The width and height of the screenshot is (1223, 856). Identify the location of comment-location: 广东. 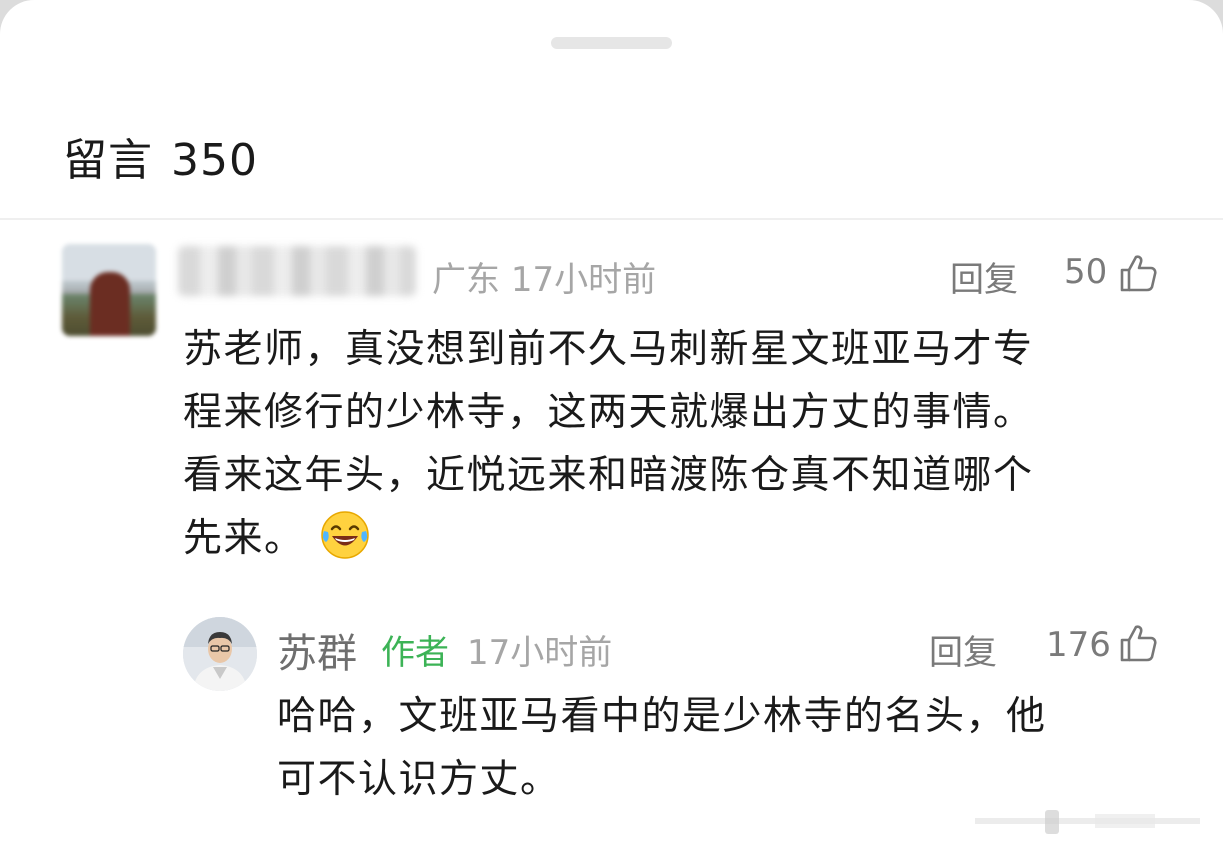
(466, 280).